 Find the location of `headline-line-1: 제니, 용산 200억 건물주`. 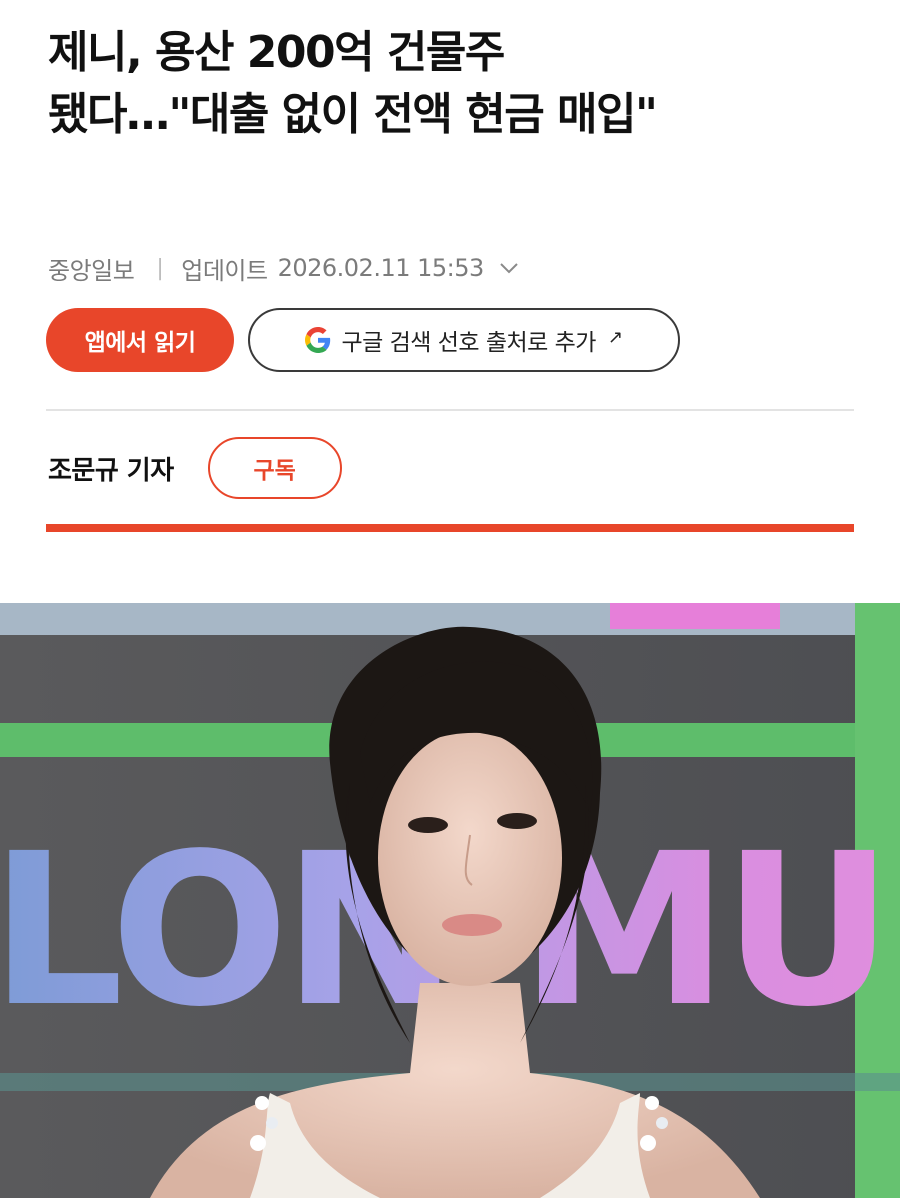

headline-line-1: 제니, 용산 200억 건물주 is located at coordinates (276, 52).